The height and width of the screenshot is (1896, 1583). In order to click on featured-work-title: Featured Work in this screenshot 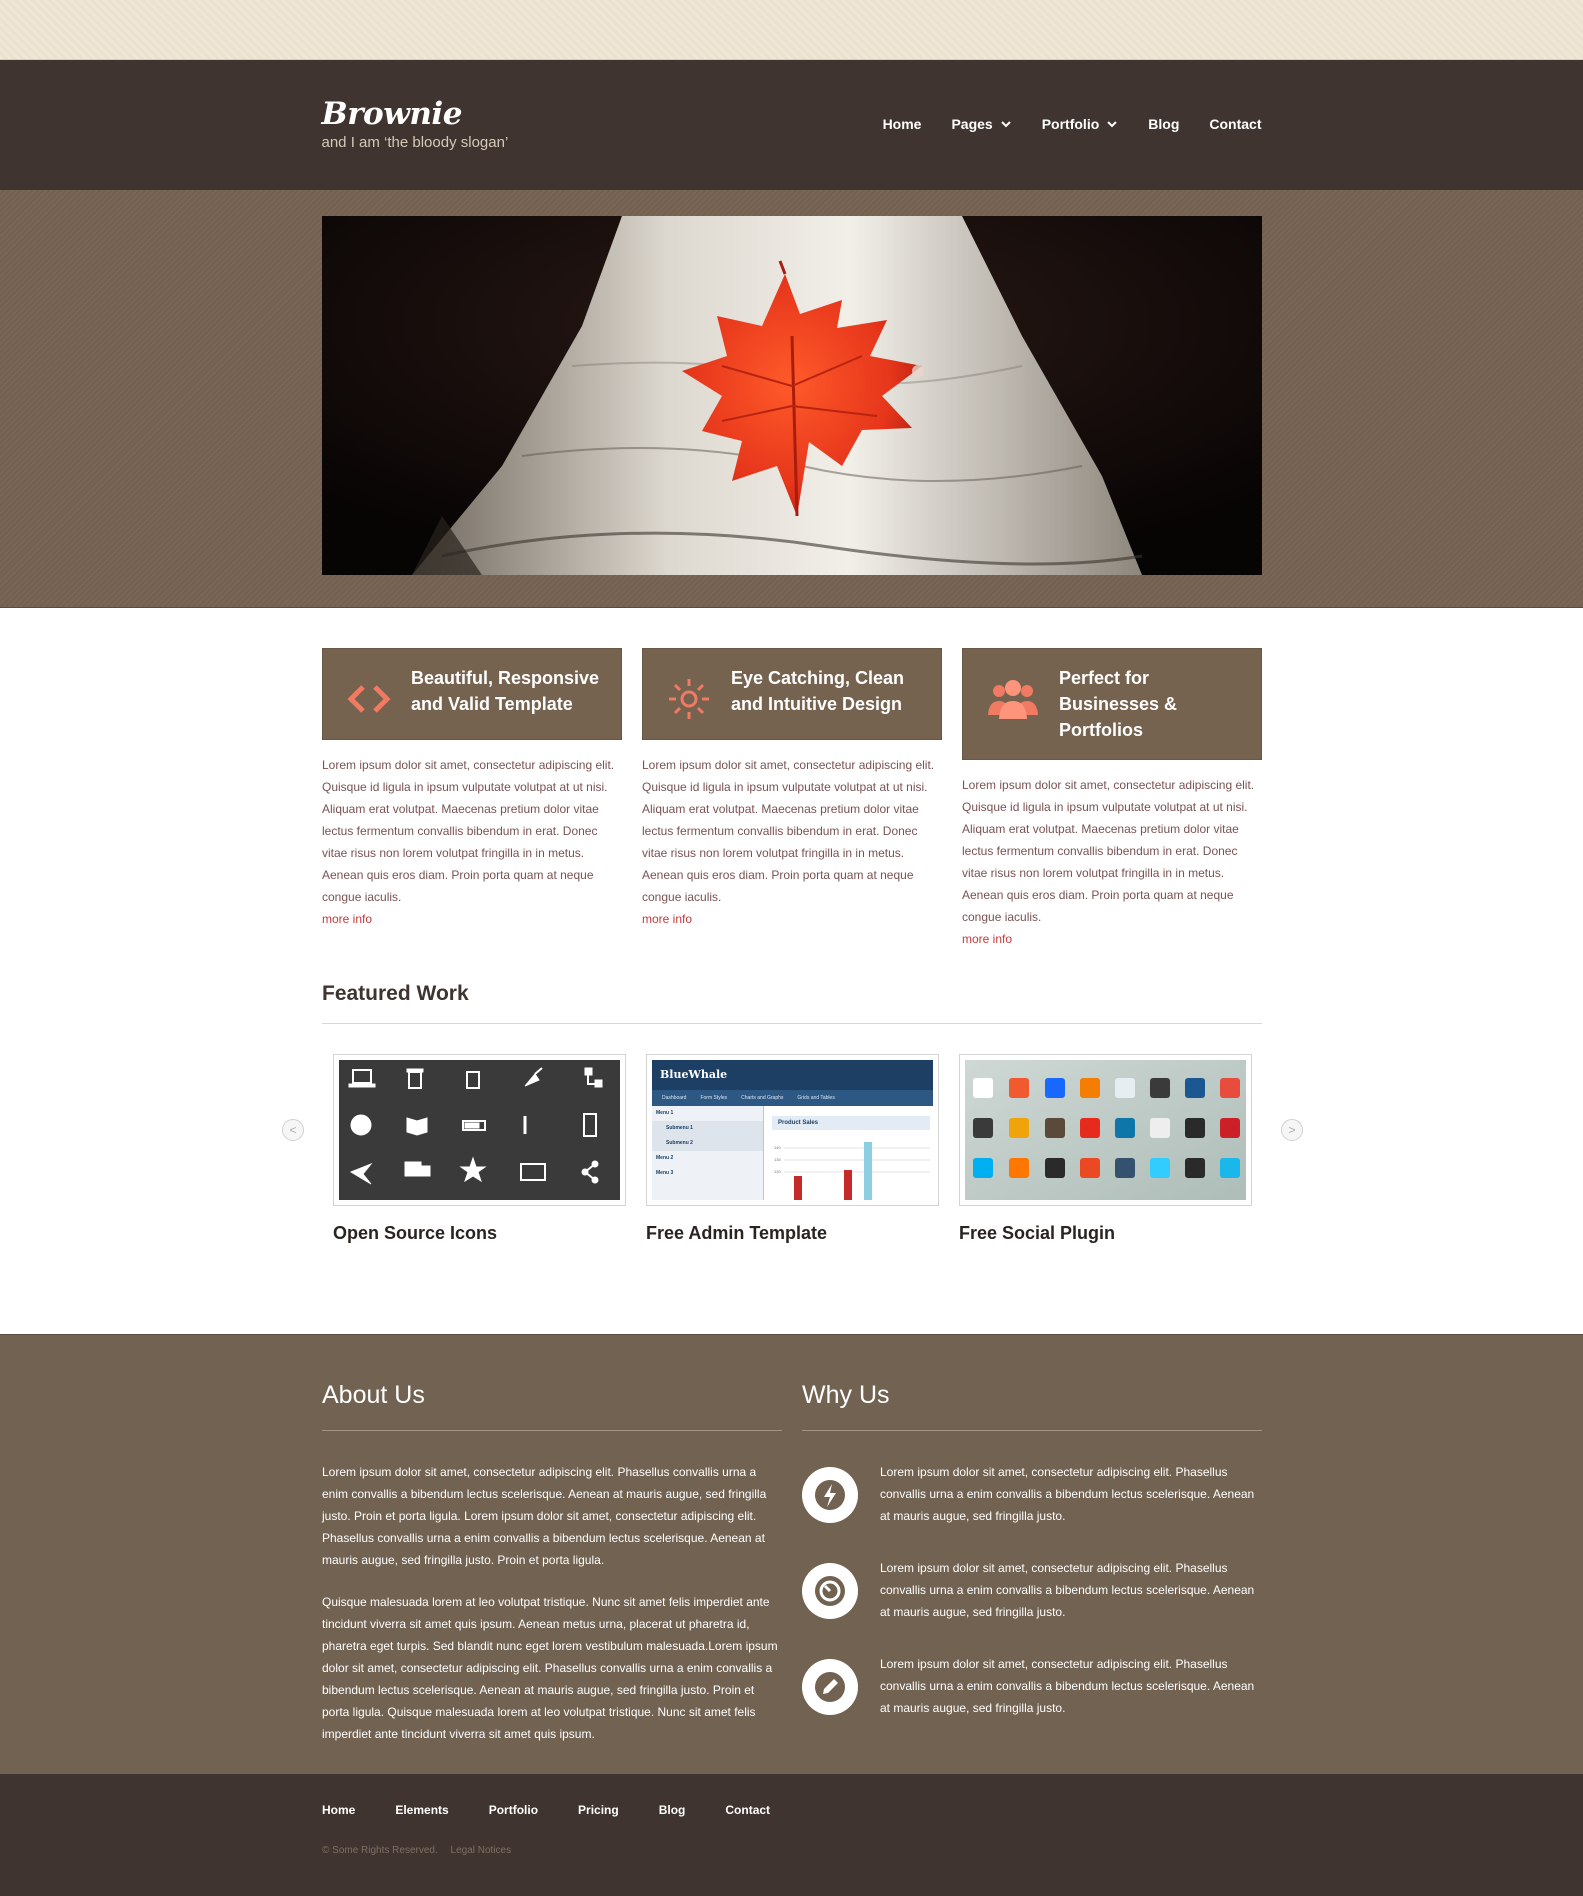, I will do `click(395, 993)`.